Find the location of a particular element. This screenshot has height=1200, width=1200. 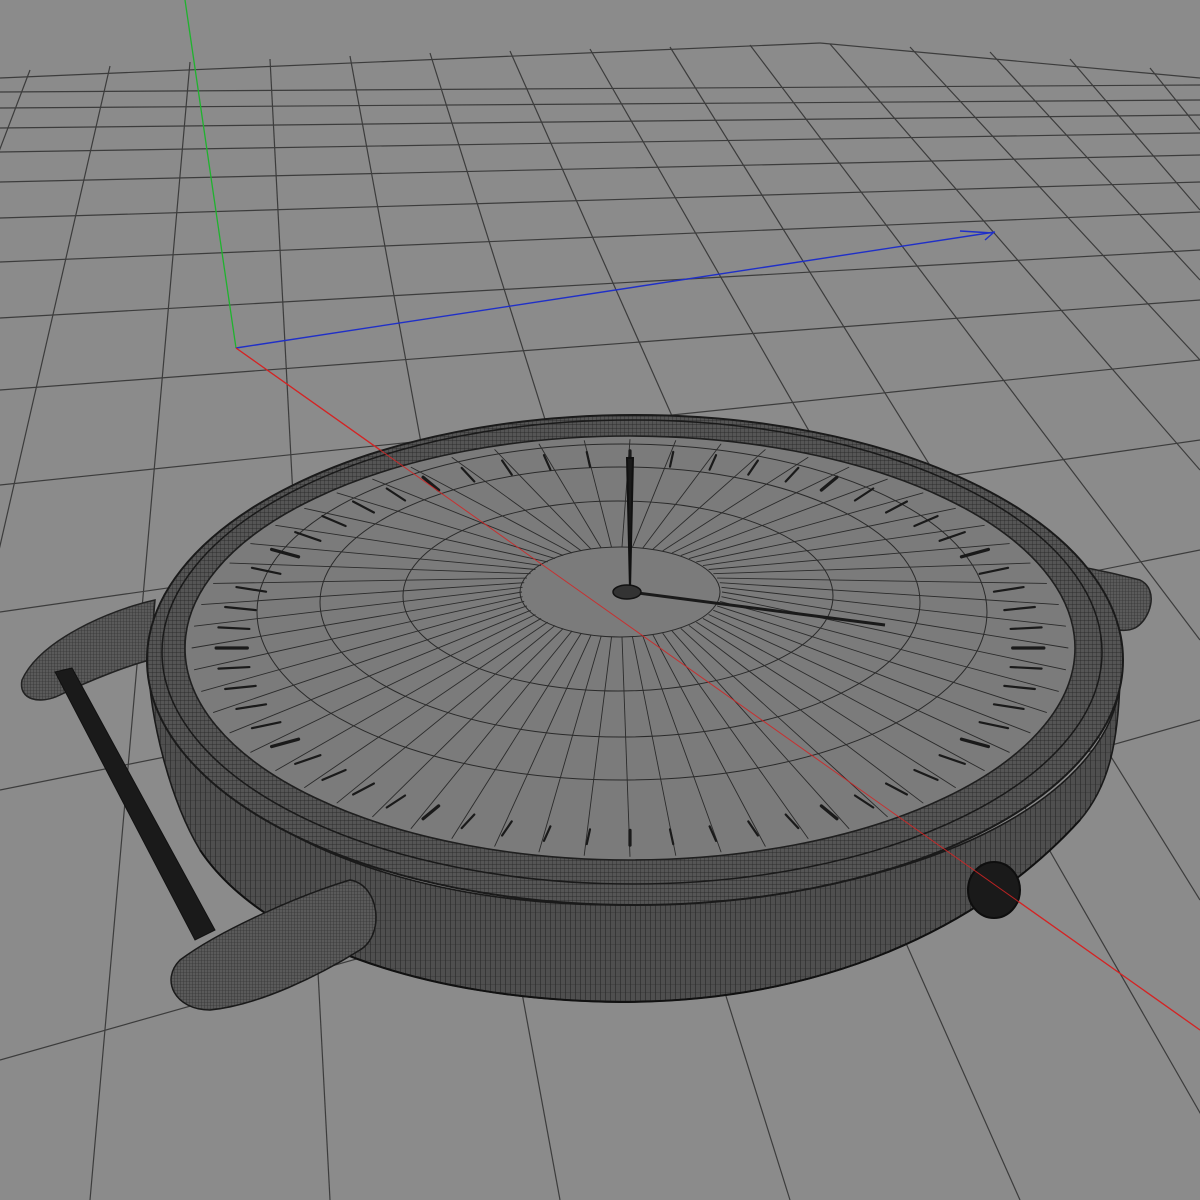

hand-pivot is located at coordinates (627, 592).